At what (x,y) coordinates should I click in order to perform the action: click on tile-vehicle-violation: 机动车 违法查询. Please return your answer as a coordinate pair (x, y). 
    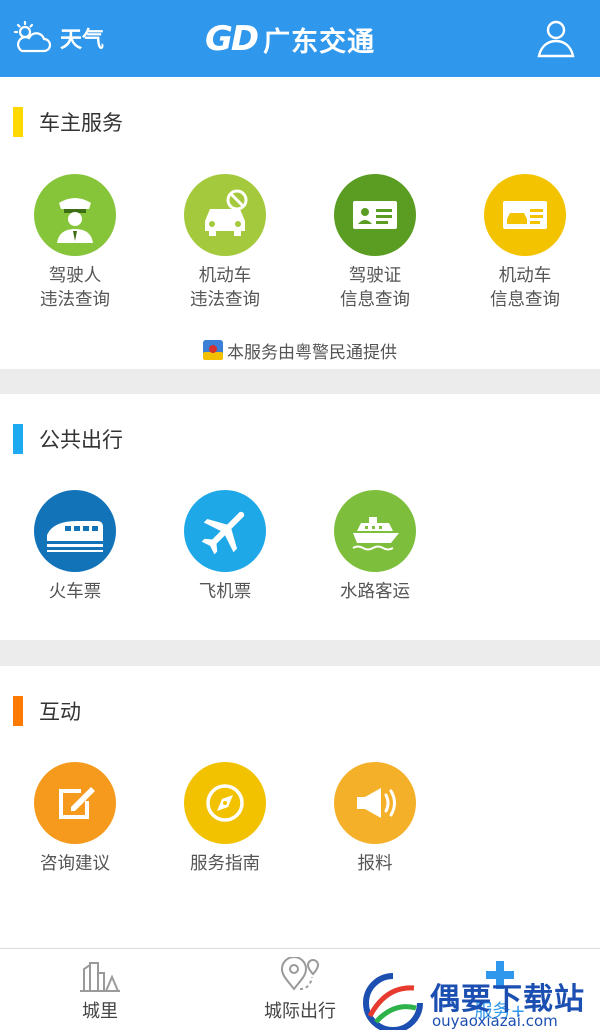
    Looking at the image, I should click on (225, 243).